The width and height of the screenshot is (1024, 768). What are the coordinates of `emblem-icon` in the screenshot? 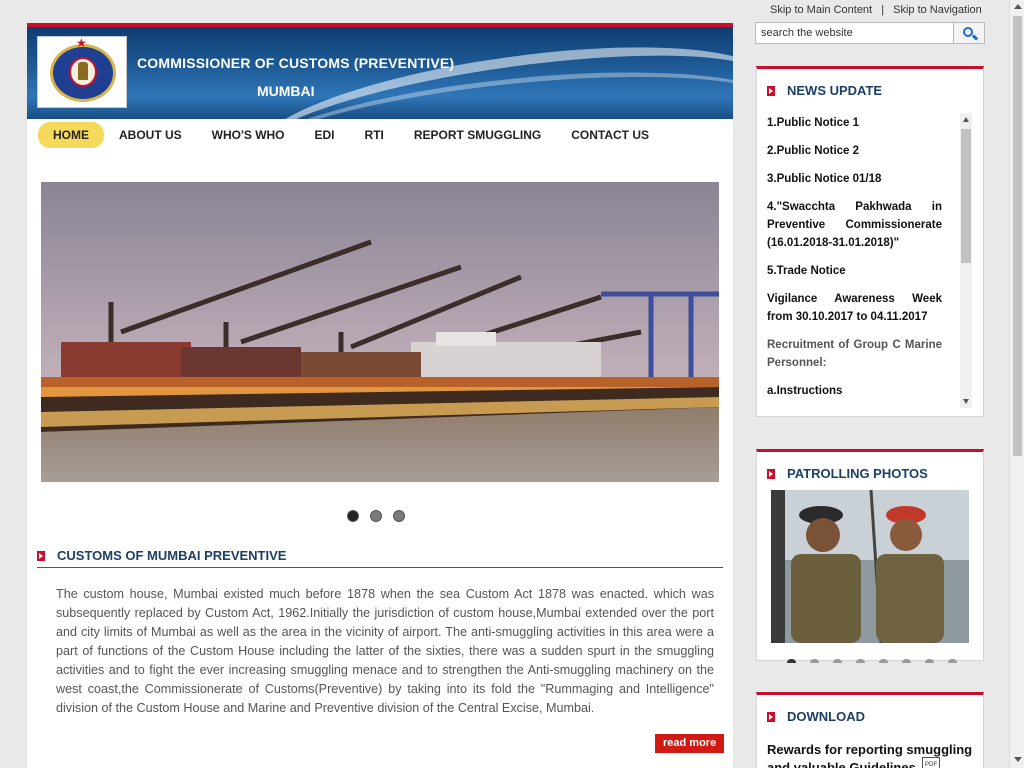 It's located at (83, 71).